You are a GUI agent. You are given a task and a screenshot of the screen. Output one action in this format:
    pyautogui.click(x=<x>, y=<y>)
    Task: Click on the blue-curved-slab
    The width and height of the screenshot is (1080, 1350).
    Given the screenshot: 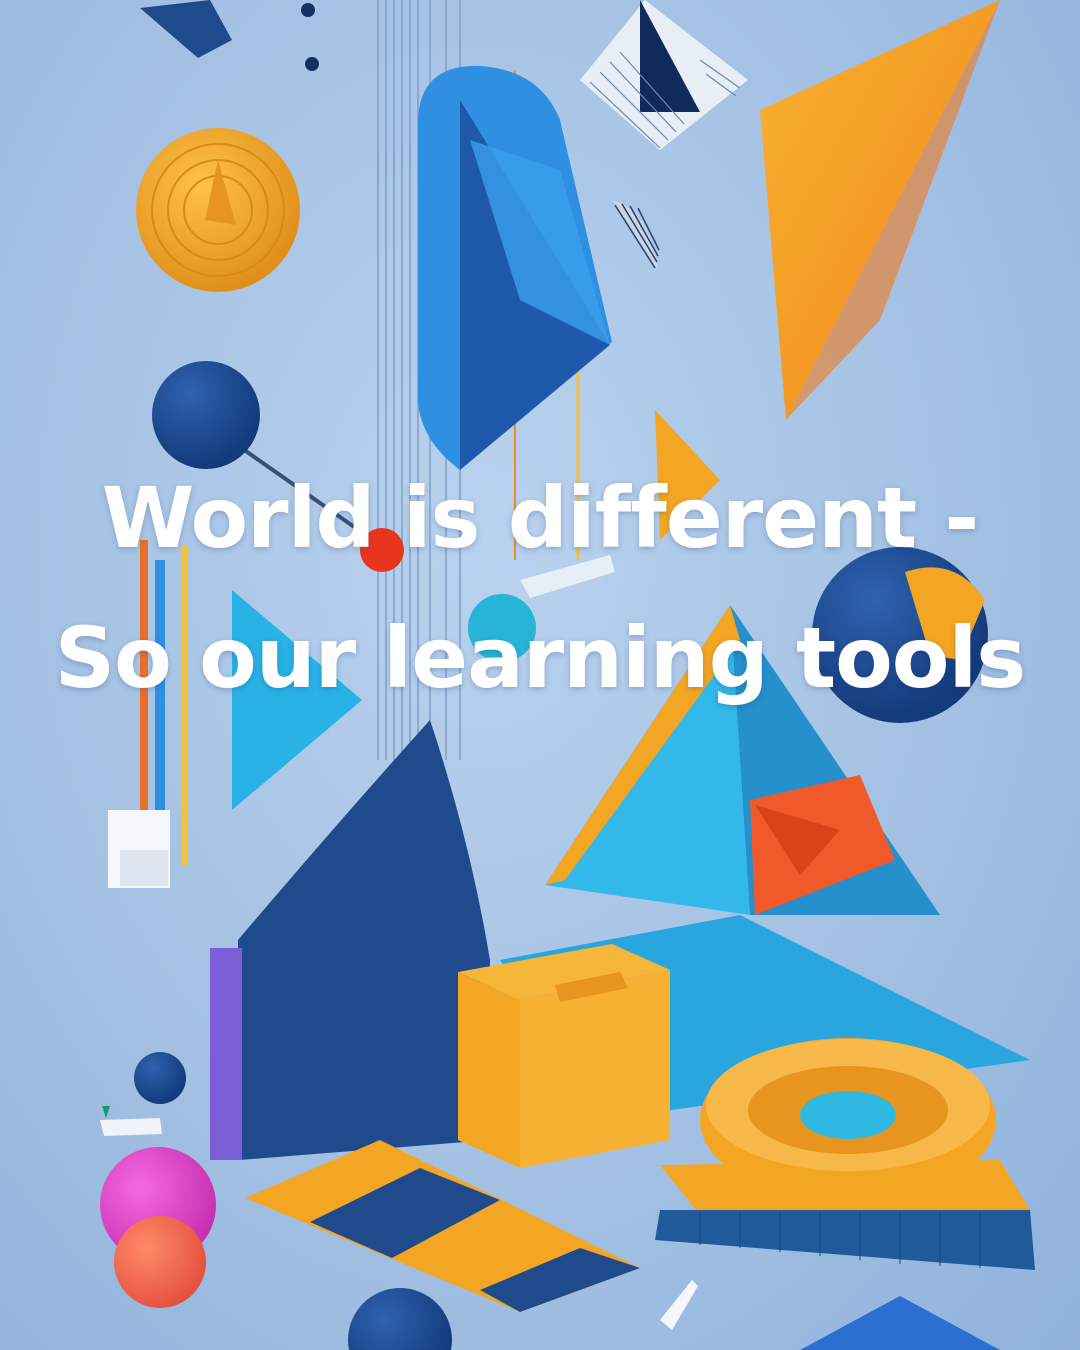 What is the action you would take?
    pyautogui.click(x=515, y=267)
    